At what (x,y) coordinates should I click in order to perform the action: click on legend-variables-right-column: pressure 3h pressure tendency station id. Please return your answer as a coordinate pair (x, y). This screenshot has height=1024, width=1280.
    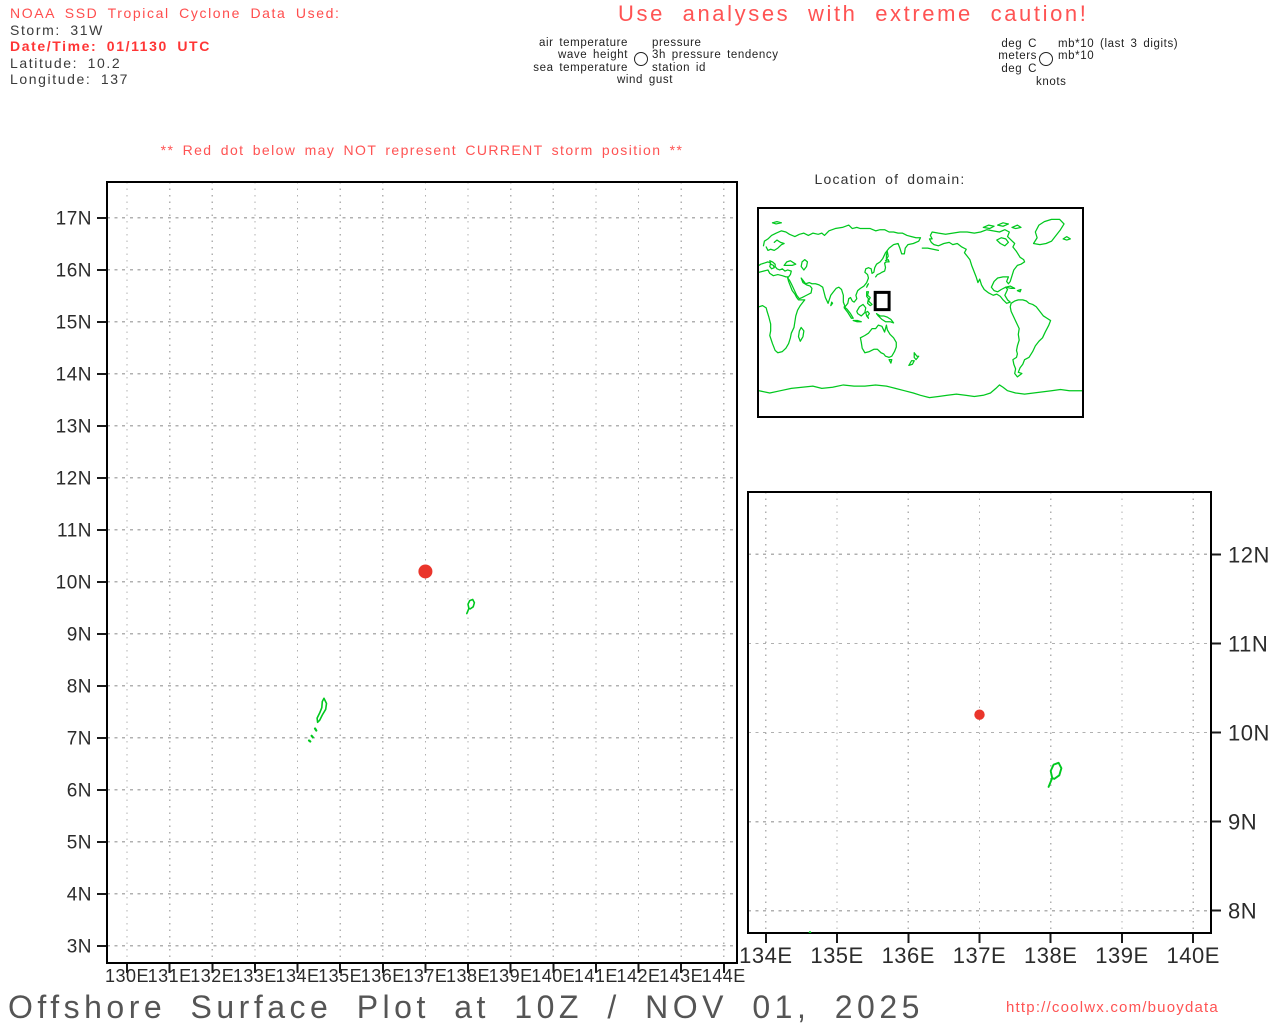
    Looking at the image, I should click on (715, 55).